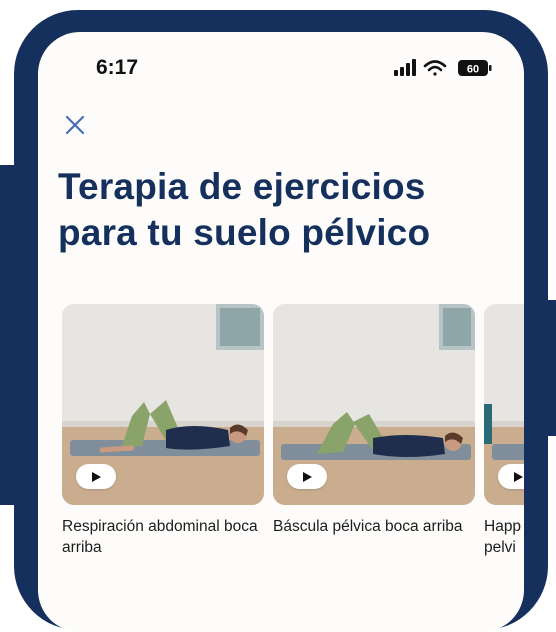 This screenshot has height=632, width=556. Describe the element at coordinates (117, 67) in the screenshot. I see `status-time: 6:17` at that location.